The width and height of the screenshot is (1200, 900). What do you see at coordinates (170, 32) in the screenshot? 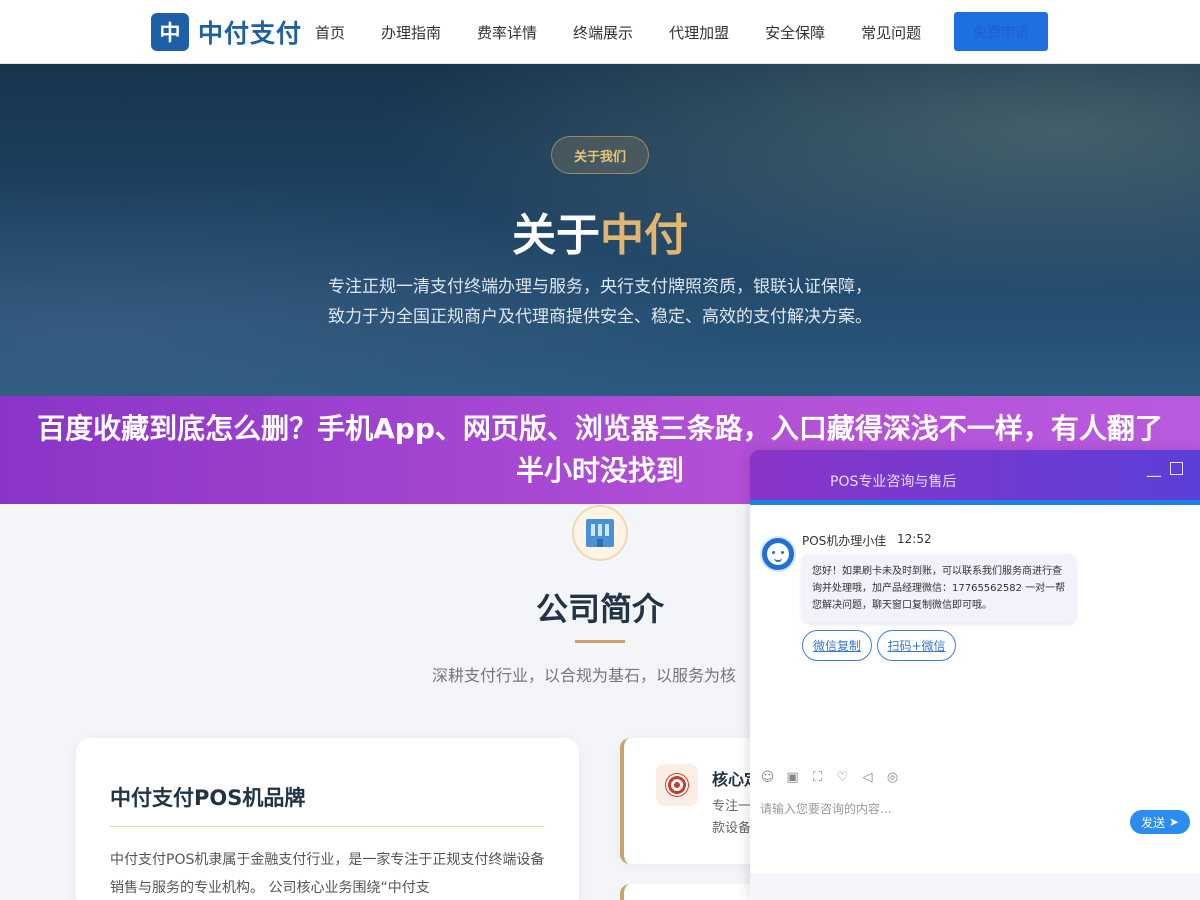
I see `logo-mark: 中` at bounding box center [170, 32].